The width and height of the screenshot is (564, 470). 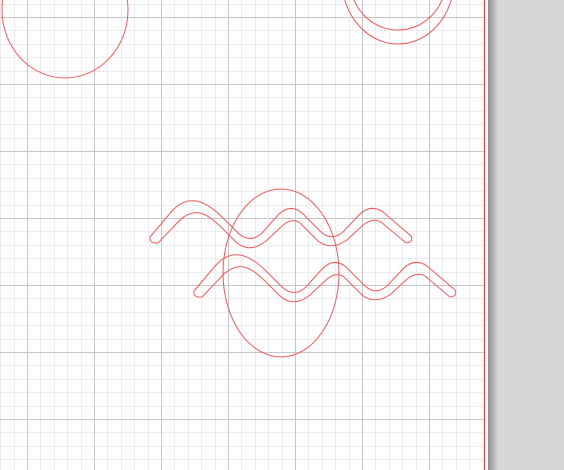 I want to click on double-oval-shape, so click(x=398, y=22).